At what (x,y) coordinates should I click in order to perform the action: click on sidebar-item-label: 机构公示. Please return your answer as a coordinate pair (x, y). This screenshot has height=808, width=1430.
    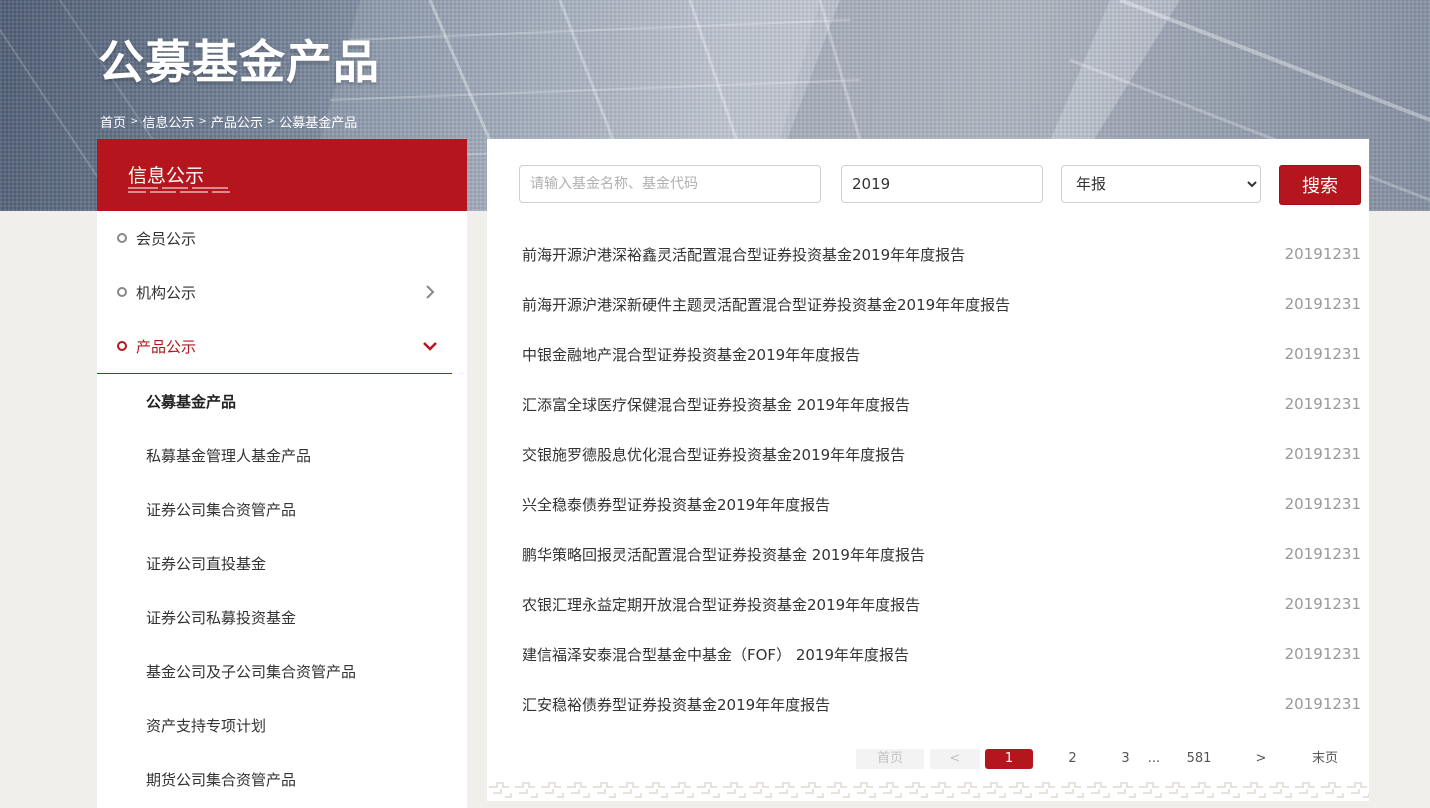
    Looking at the image, I should click on (166, 292).